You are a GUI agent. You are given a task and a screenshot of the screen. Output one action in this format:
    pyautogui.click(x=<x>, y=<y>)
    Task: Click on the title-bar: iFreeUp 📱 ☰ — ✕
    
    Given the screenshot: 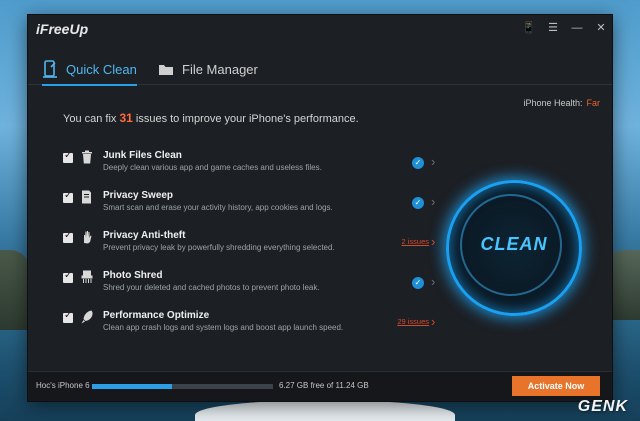 What is the action you would take?
    pyautogui.click(x=320, y=29)
    